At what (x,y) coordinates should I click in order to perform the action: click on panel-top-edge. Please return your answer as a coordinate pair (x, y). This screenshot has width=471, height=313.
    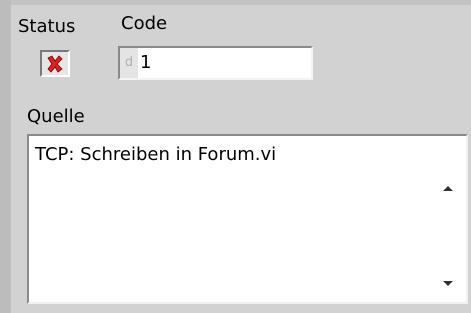
    Looking at the image, I should click on (235, 2).